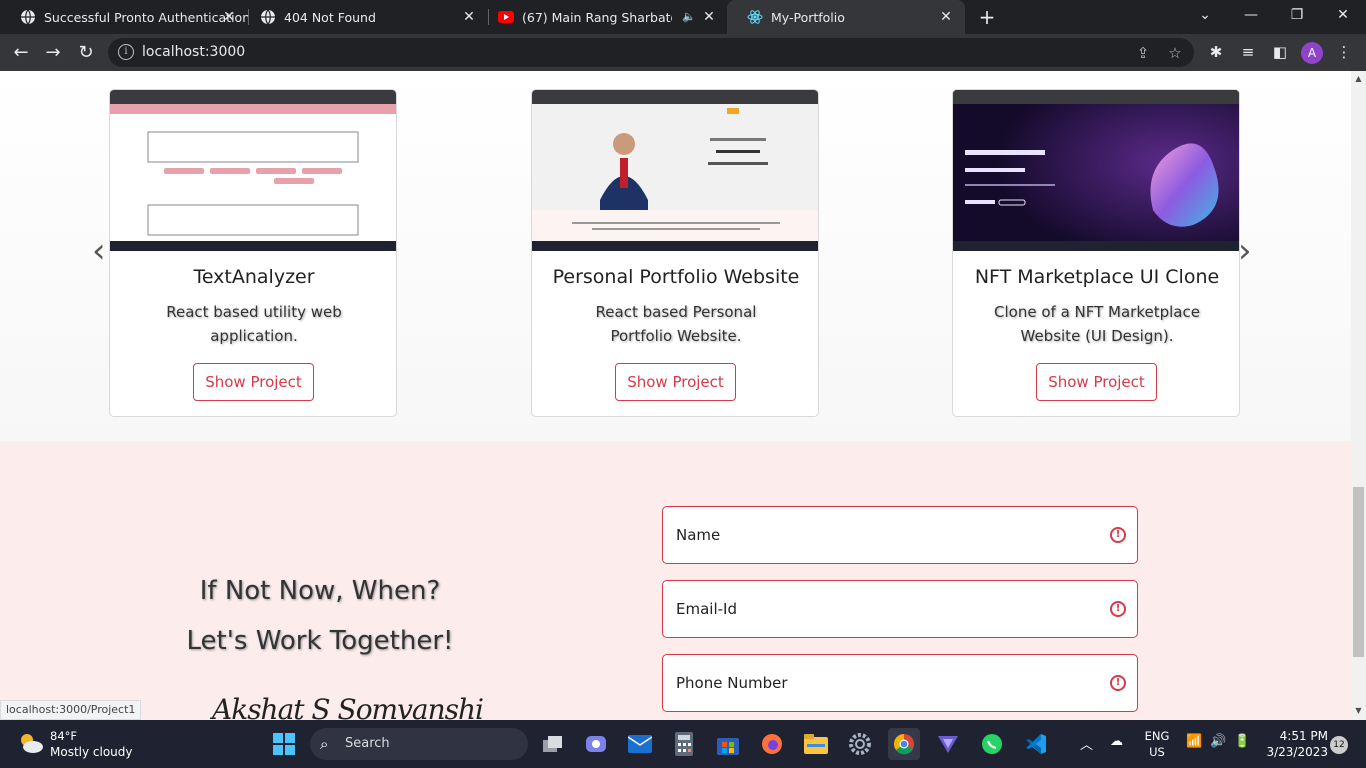  What do you see at coordinates (651, 52) in the screenshot?
I see `address-bar: i localhost:3000 ⇪ ☆` at bounding box center [651, 52].